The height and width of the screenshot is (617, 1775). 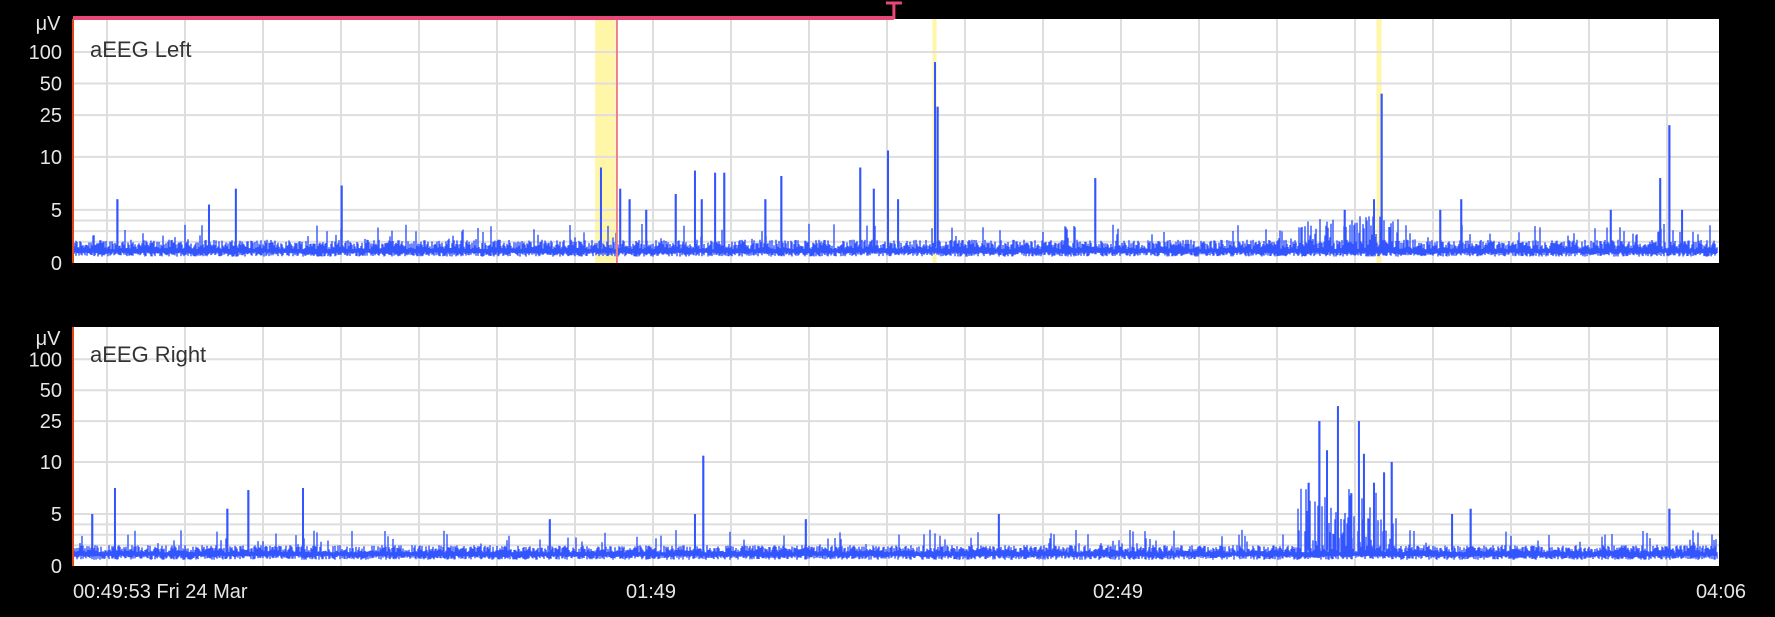 I want to click on x-tick-label: 01:49, so click(x=651, y=592).